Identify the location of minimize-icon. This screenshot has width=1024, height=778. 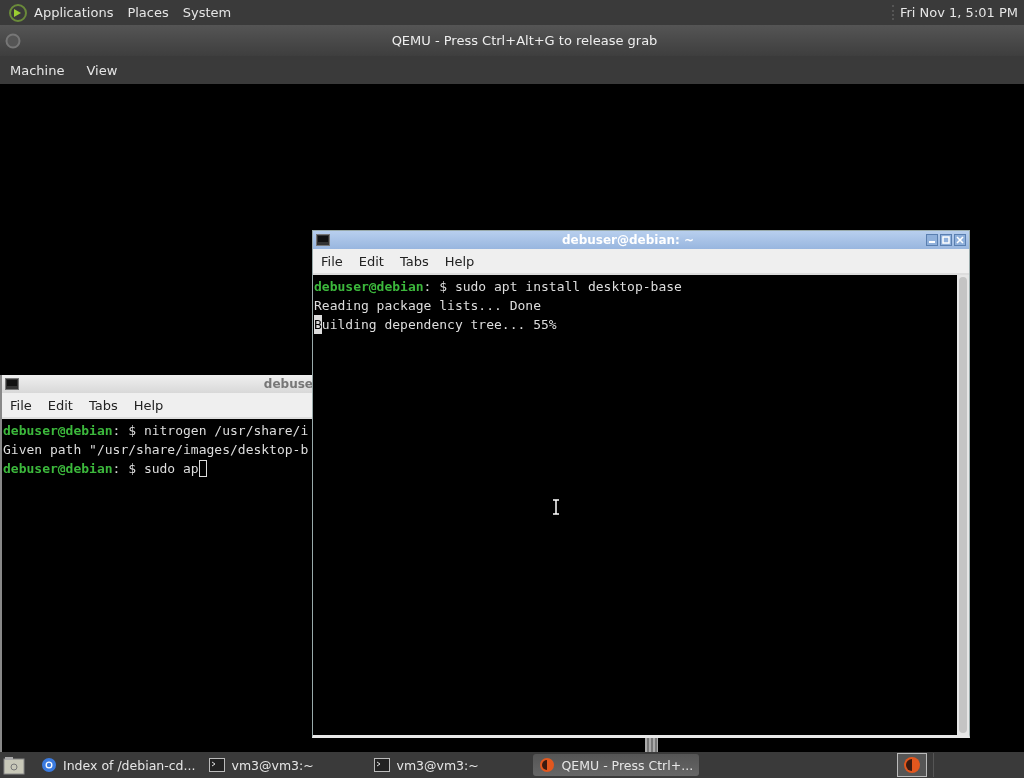
(932, 240).